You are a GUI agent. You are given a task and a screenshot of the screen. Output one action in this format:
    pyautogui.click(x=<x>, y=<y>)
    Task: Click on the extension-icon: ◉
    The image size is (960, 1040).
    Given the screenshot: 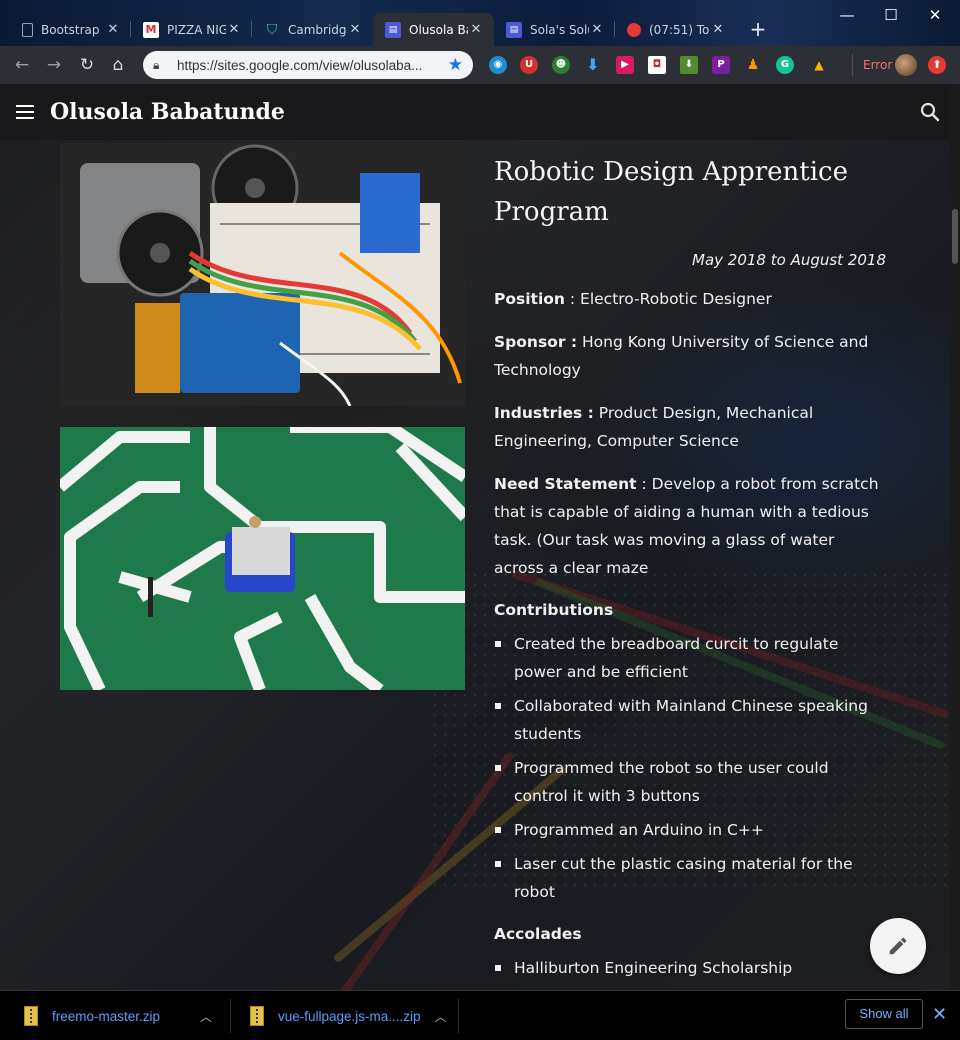 What is the action you would take?
    pyautogui.click(x=498, y=65)
    